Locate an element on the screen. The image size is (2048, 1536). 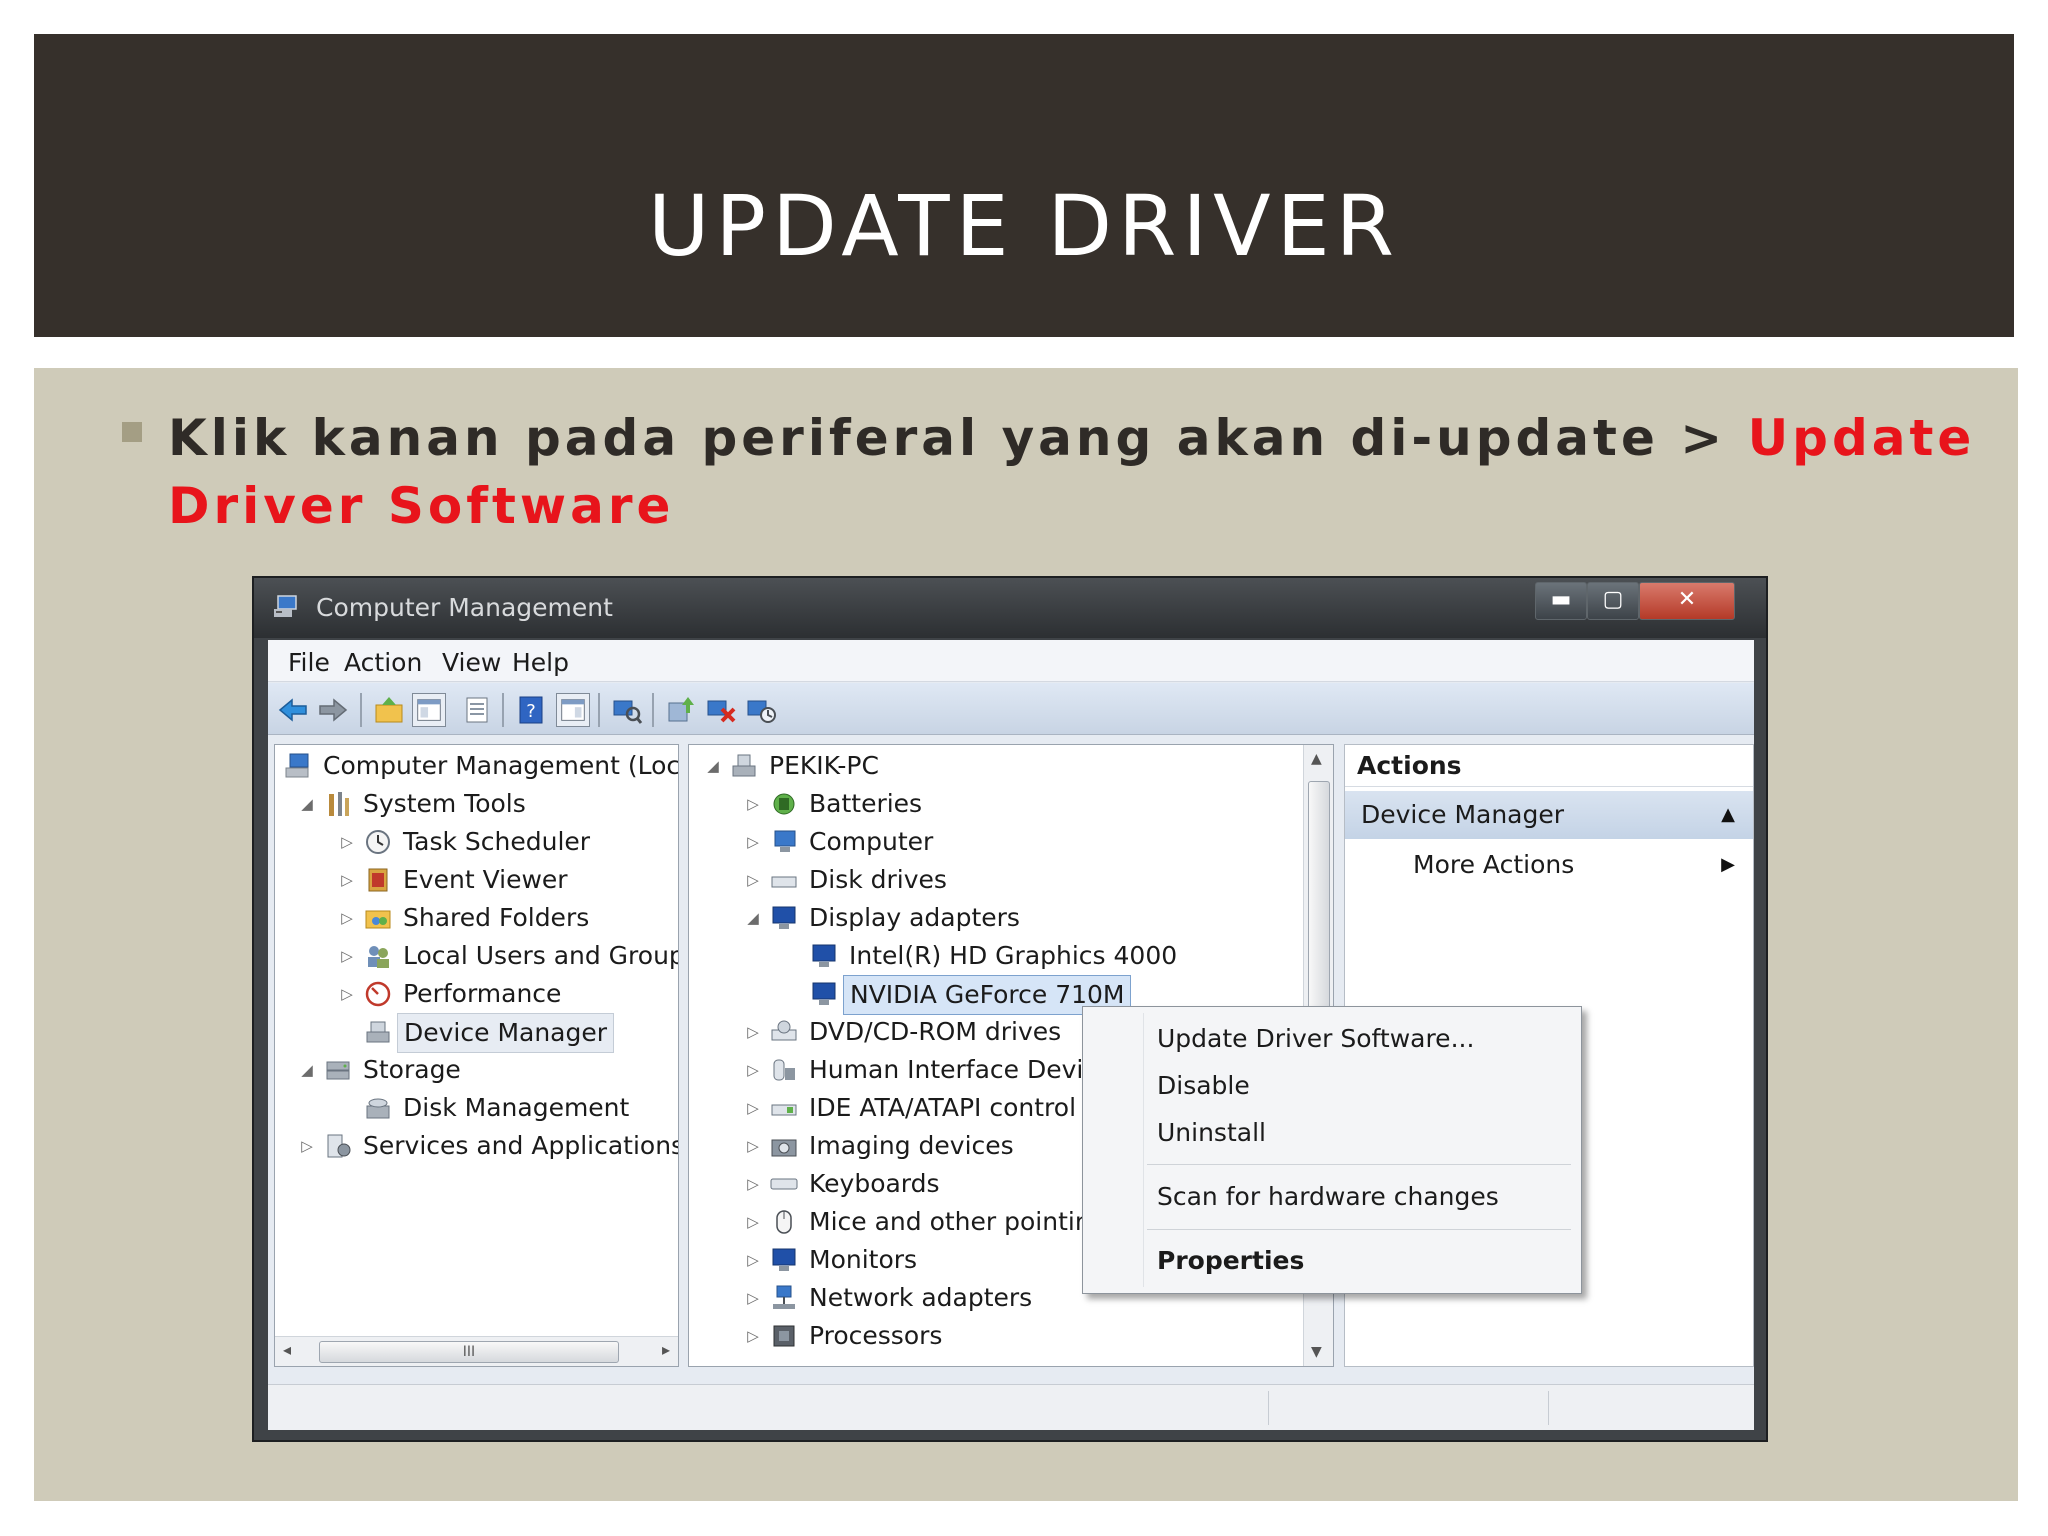
show-hide-action-pane-icon is located at coordinates (573, 710).